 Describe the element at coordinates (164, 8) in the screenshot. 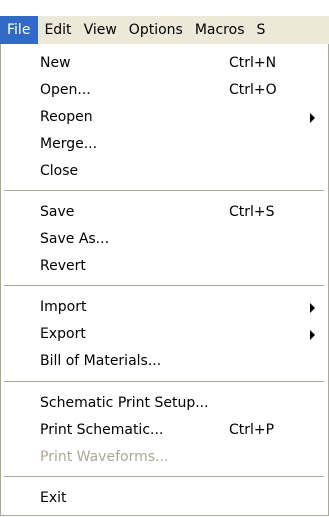

I see `window-top-strip` at that location.